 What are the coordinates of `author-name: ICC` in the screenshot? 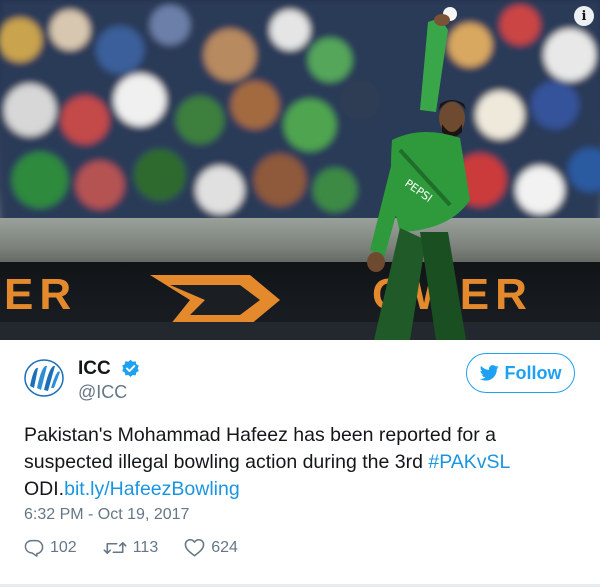 It's located at (94, 369).